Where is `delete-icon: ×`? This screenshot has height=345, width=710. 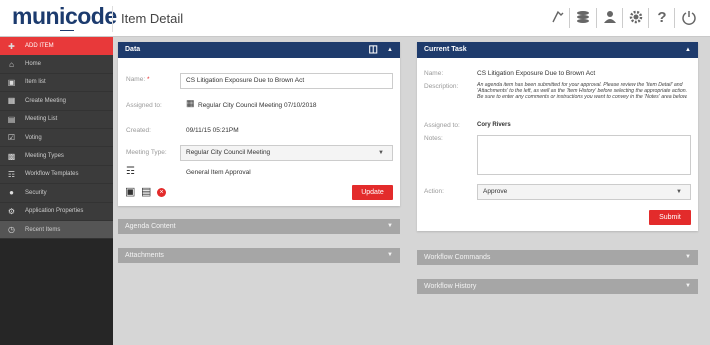
delete-icon: × is located at coordinates (161, 192).